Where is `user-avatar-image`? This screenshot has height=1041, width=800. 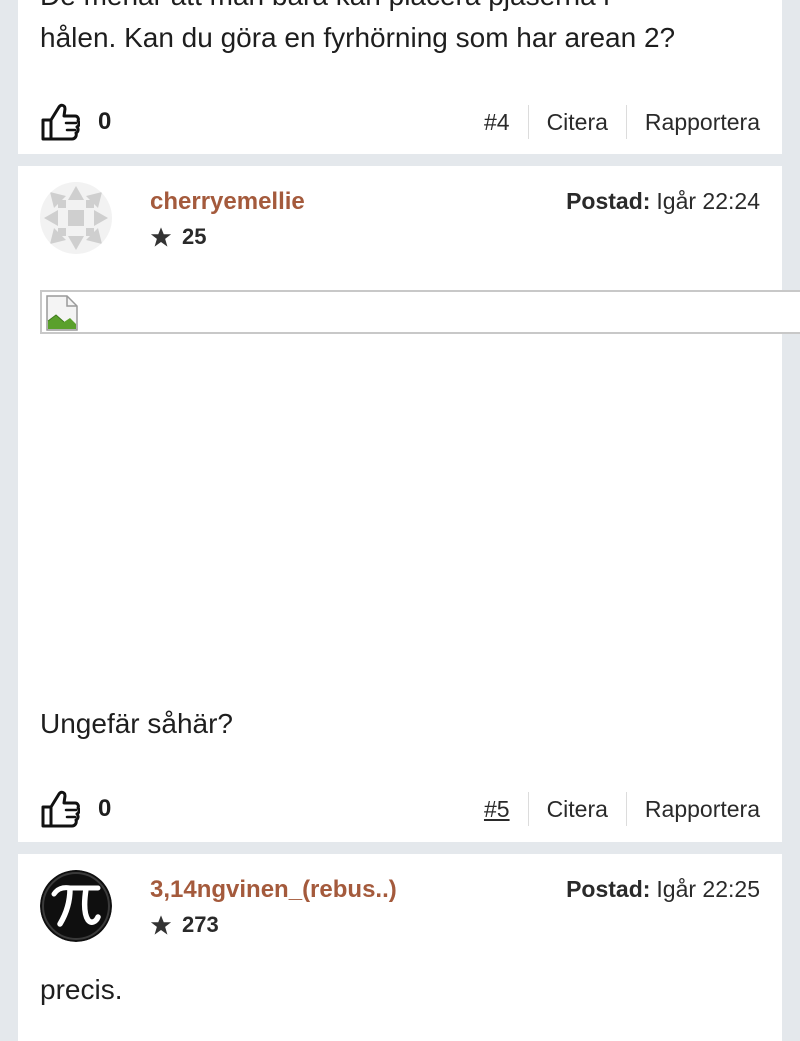
user-avatar-image is located at coordinates (76, 218).